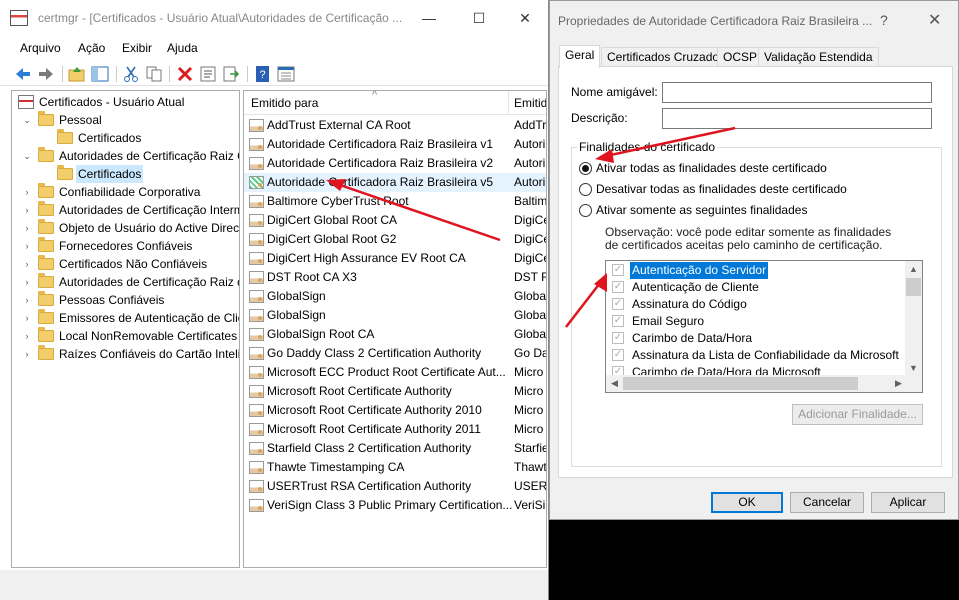 This screenshot has height=600, width=959. Describe the element at coordinates (395, 467) in the screenshot. I see `table-row: Thawte Timestamping CA Thawt` at that location.